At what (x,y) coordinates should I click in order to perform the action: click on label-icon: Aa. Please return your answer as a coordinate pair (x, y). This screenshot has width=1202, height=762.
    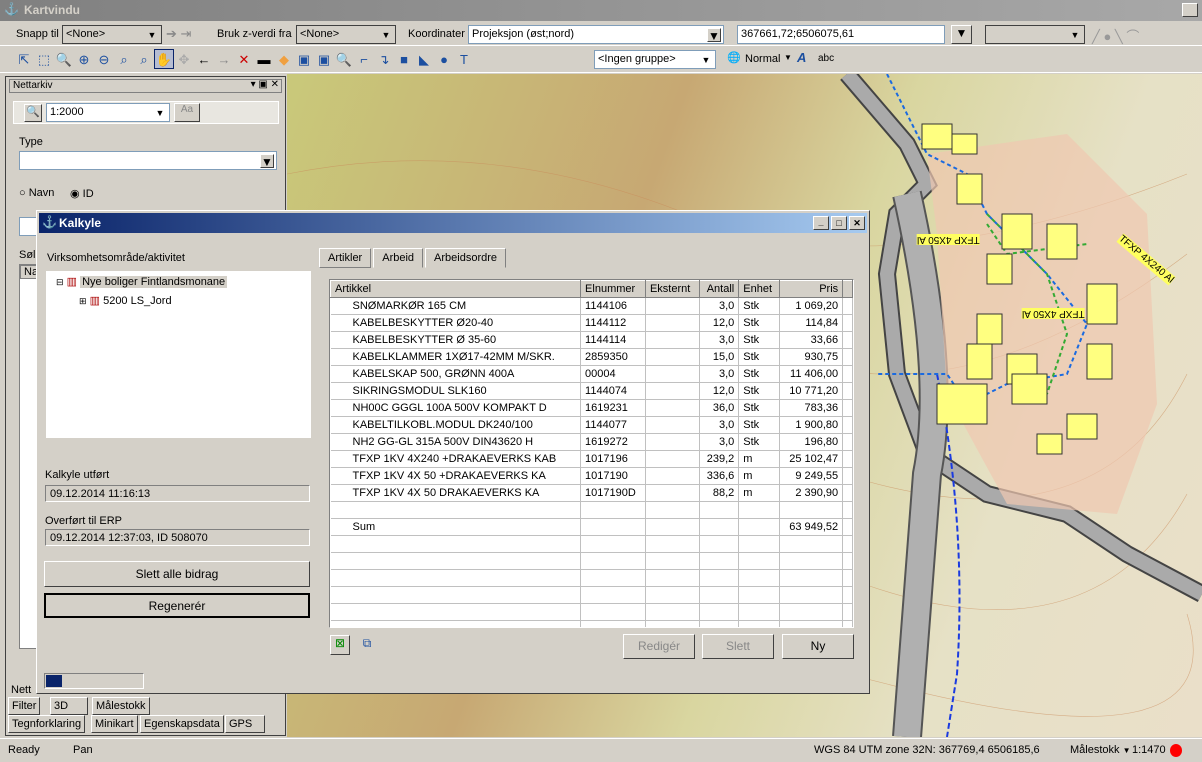
    Looking at the image, I should click on (187, 112).